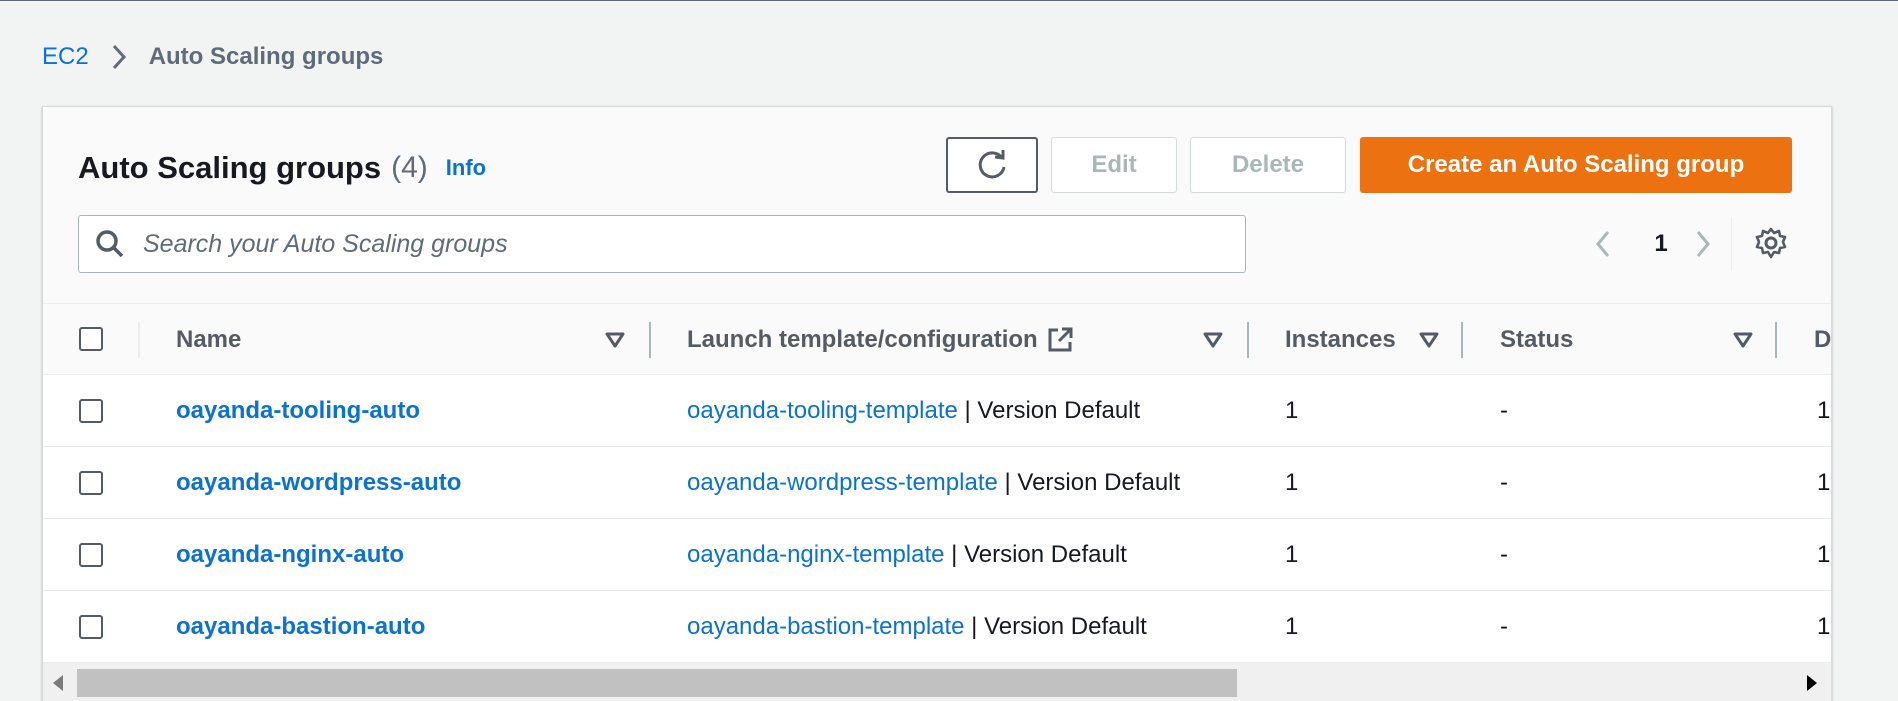 This screenshot has height=701, width=1898. What do you see at coordinates (1340, 340) in the screenshot?
I see `column-header-instances: Instances` at bounding box center [1340, 340].